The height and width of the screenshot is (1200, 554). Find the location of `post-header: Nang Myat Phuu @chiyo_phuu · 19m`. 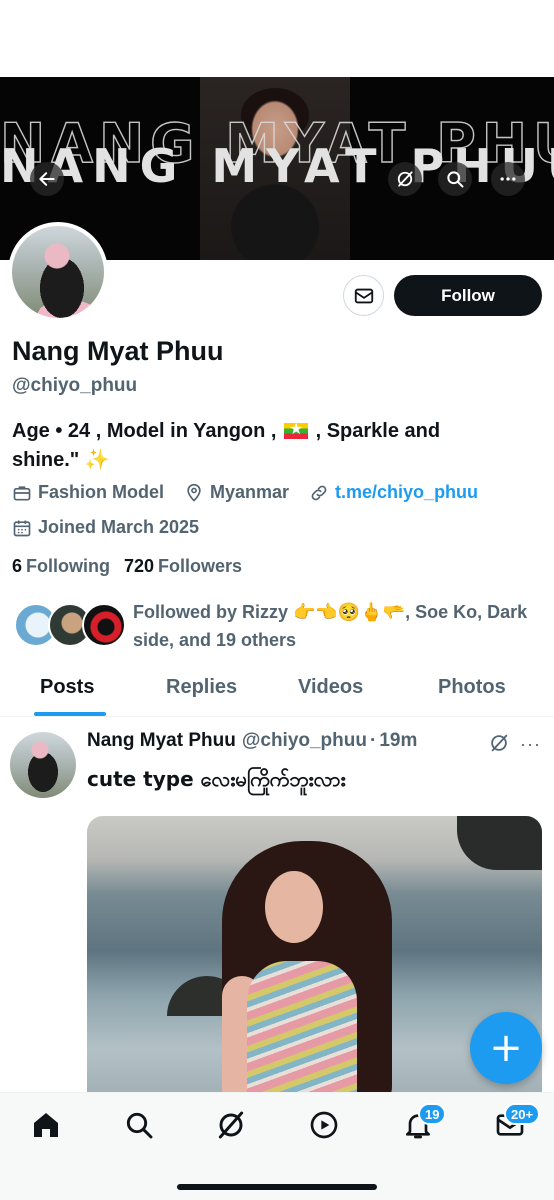

post-header: Nang Myat Phuu @chiyo_phuu · 19m is located at coordinates (252, 741).